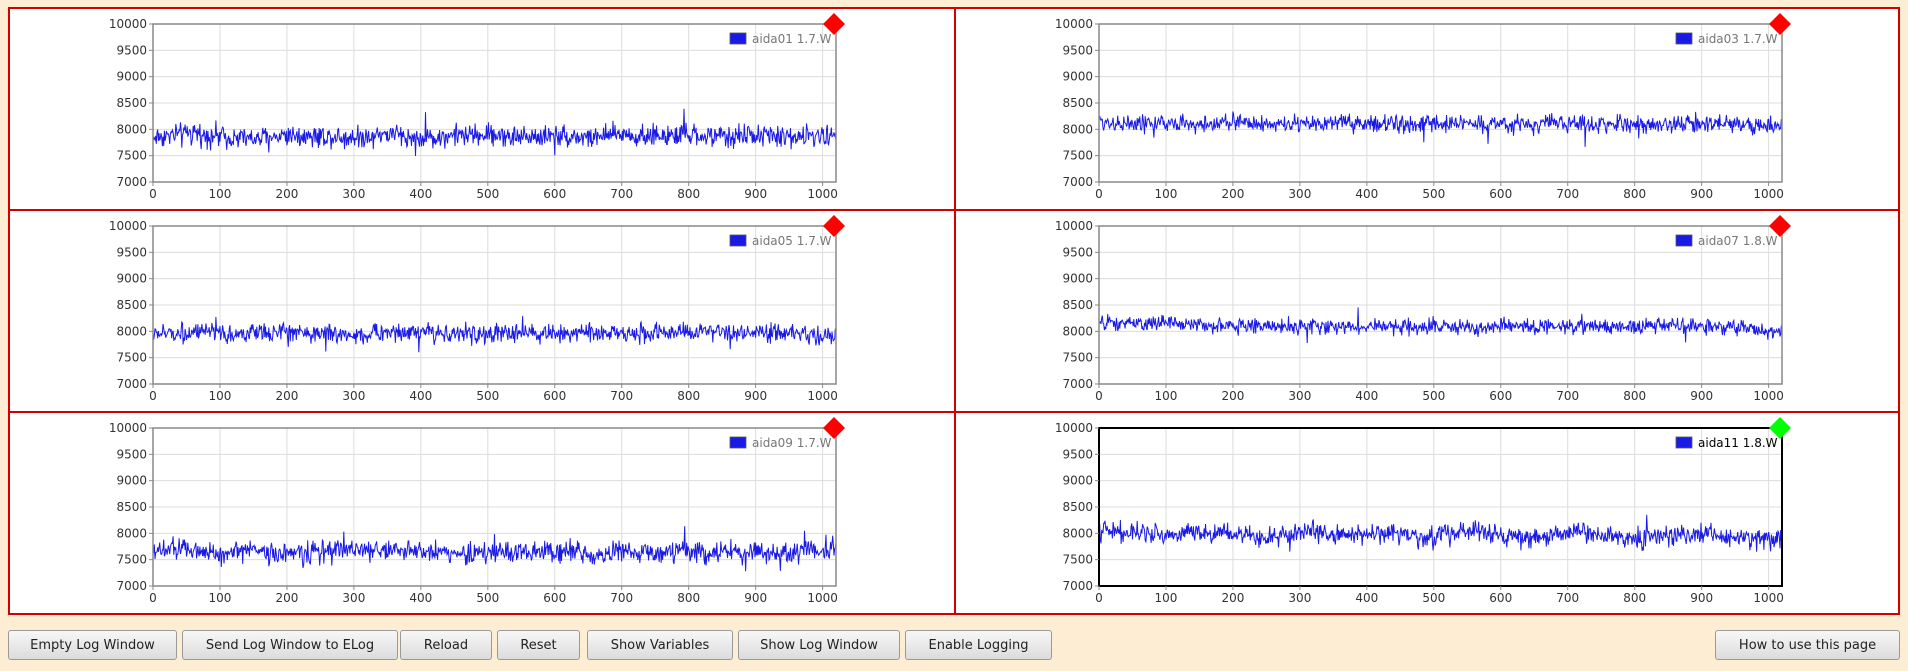 The image size is (1908, 671). Describe the element at coordinates (290, 645) in the screenshot. I see `send-log-to-elog-button: Send Log Window to ELog` at that location.